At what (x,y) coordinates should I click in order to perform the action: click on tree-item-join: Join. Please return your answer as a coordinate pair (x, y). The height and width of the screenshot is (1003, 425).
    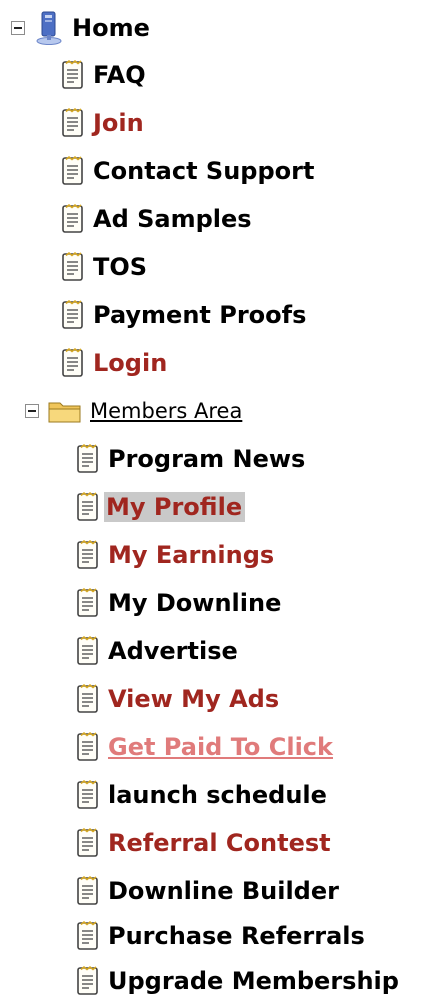
    Looking at the image, I should click on (102, 123).